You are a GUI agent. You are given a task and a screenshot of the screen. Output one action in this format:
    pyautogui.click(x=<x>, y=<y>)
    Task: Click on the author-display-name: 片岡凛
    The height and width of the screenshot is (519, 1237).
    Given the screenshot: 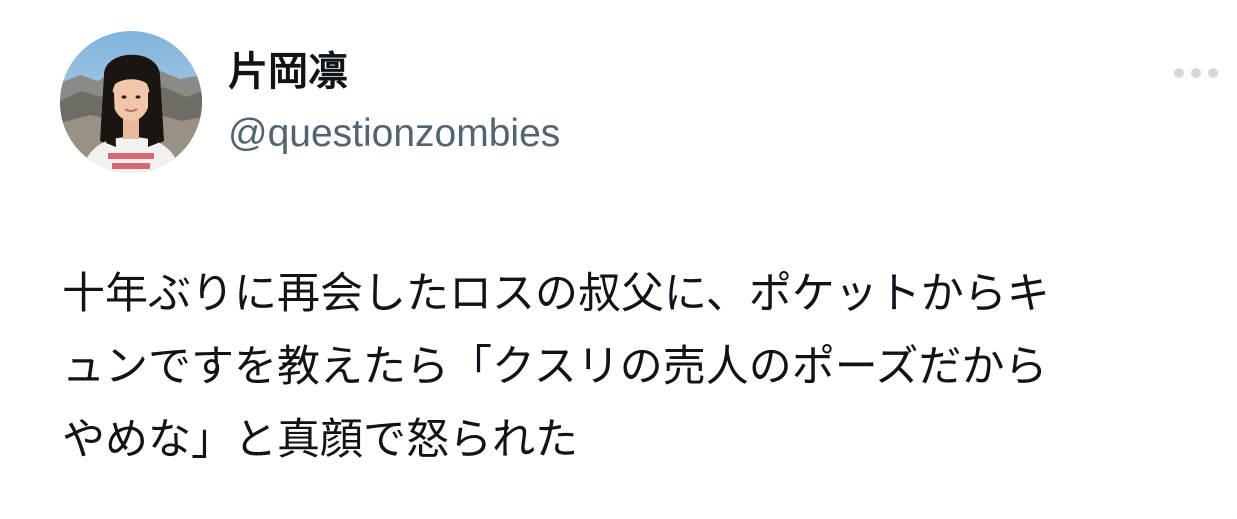 What is the action you would take?
    pyautogui.click(x=288, y=72)
    